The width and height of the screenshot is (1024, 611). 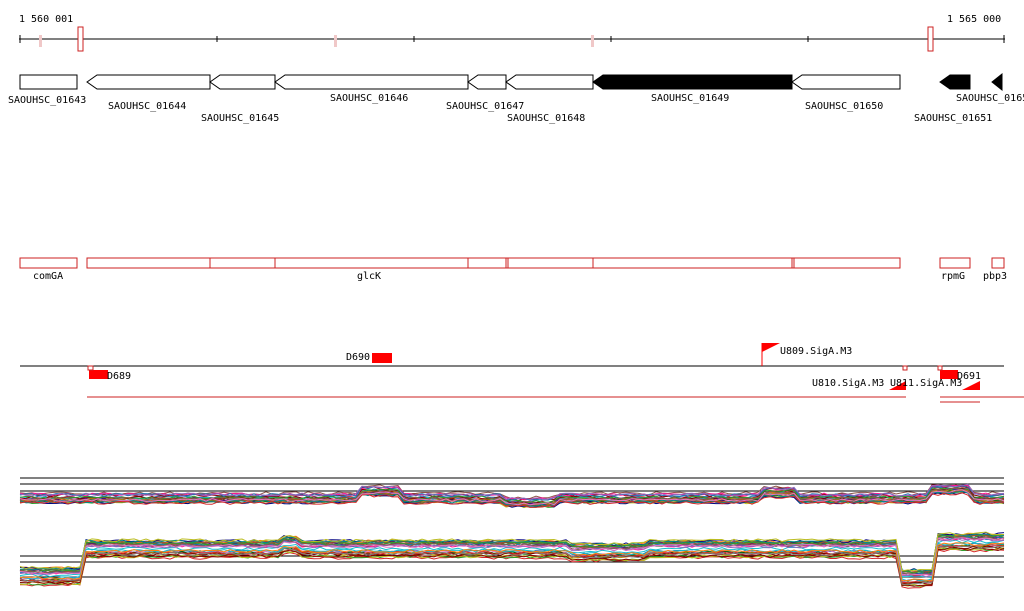 What do you see at coordinates (546, 118) in the screenshot?
I see `gene-label: SAOUHSC_01648` at bounding box center [546, 118].